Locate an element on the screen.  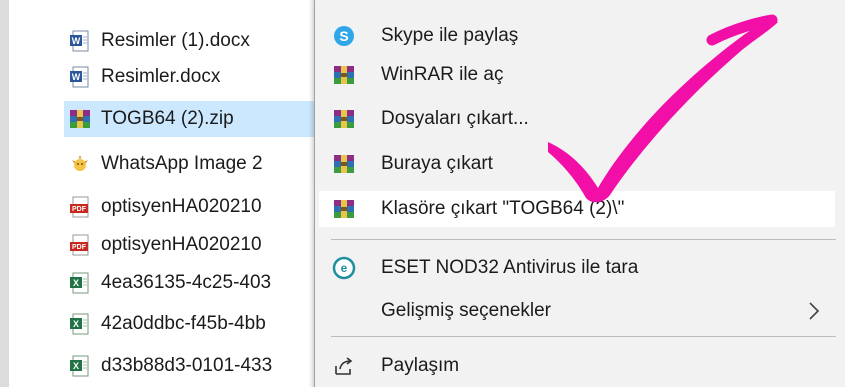
menu-item-label: Skype ile paylaş is located at coordinates (450, 35).